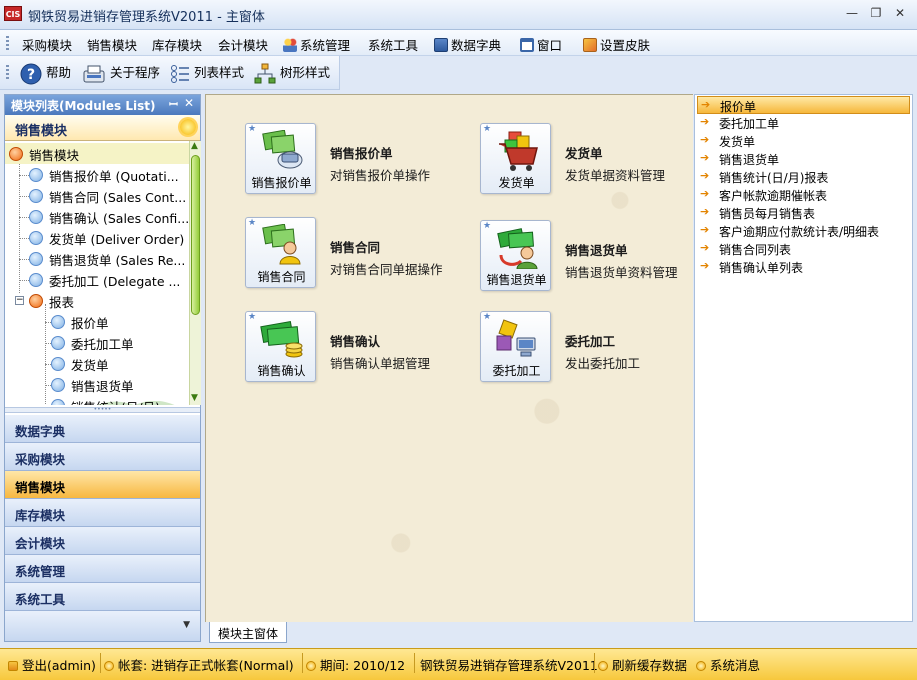  I want to click on return-tile: ★ 销售退货单, so click(515, 255).